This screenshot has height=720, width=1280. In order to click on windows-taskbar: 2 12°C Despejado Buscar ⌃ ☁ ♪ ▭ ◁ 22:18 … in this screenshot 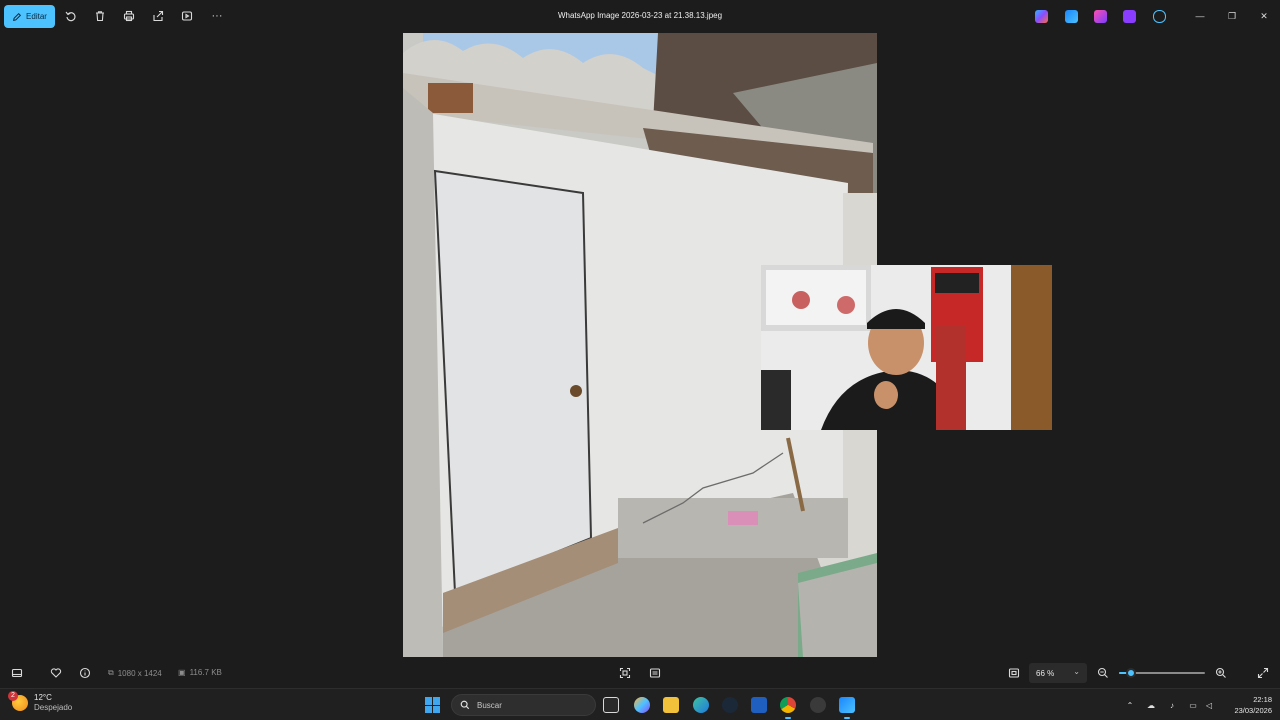, I will do `click(640, 704)`.